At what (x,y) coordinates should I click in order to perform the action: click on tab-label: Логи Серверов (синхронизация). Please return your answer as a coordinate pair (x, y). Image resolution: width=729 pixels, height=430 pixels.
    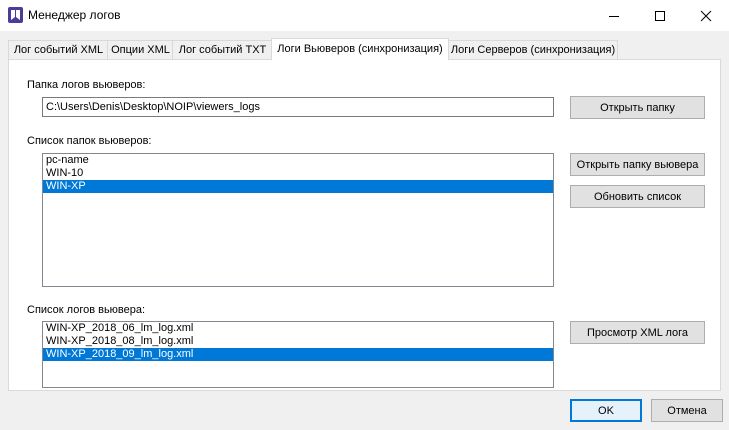
    Looking at the image, I should click on (533, 50).